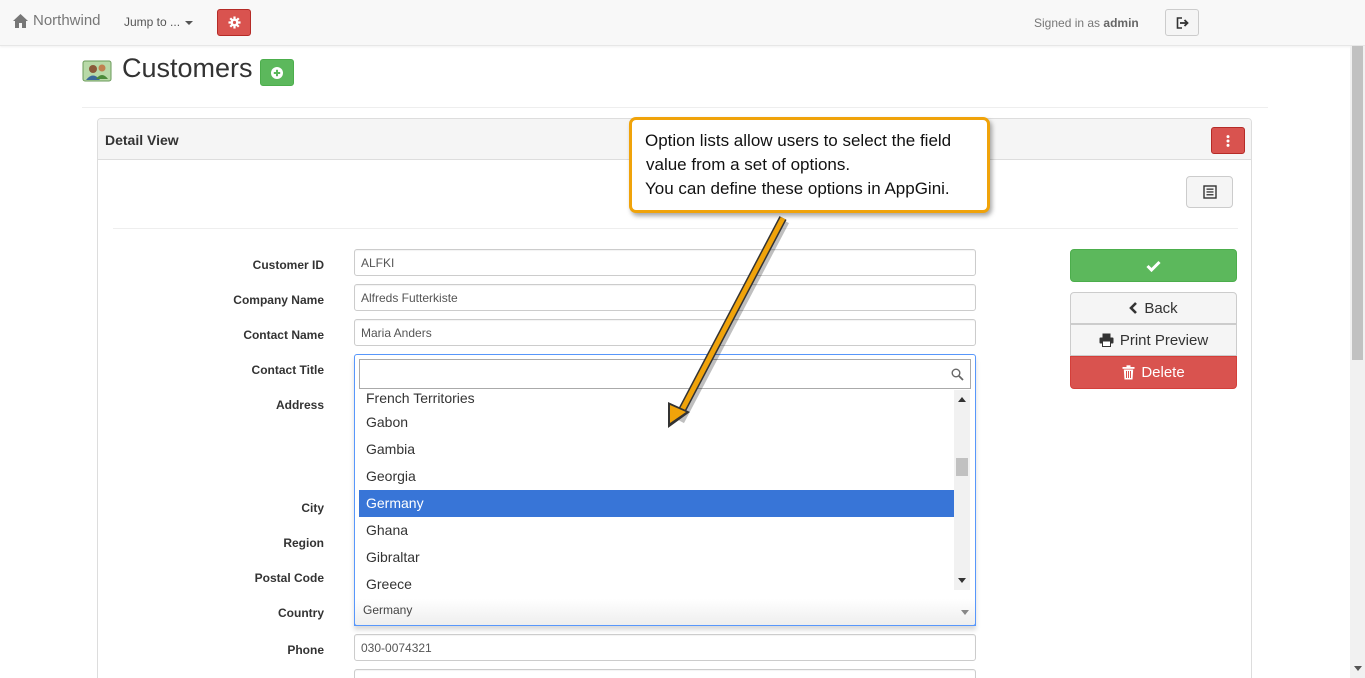  I want to click on country-option: French Territories, so click(656, 399).